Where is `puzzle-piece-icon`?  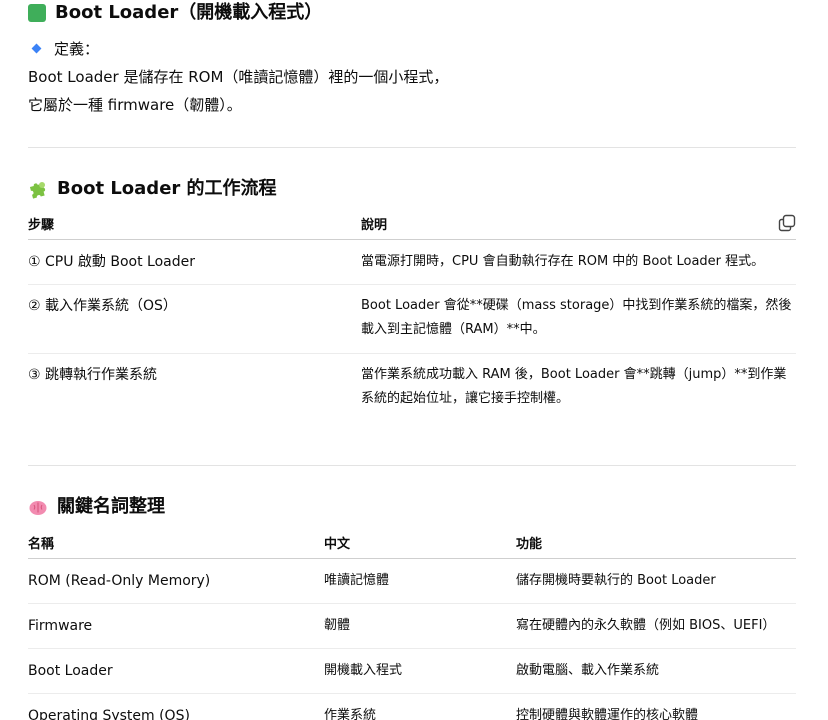
puzzle-piece-icon is located at coordinates (37, 190).